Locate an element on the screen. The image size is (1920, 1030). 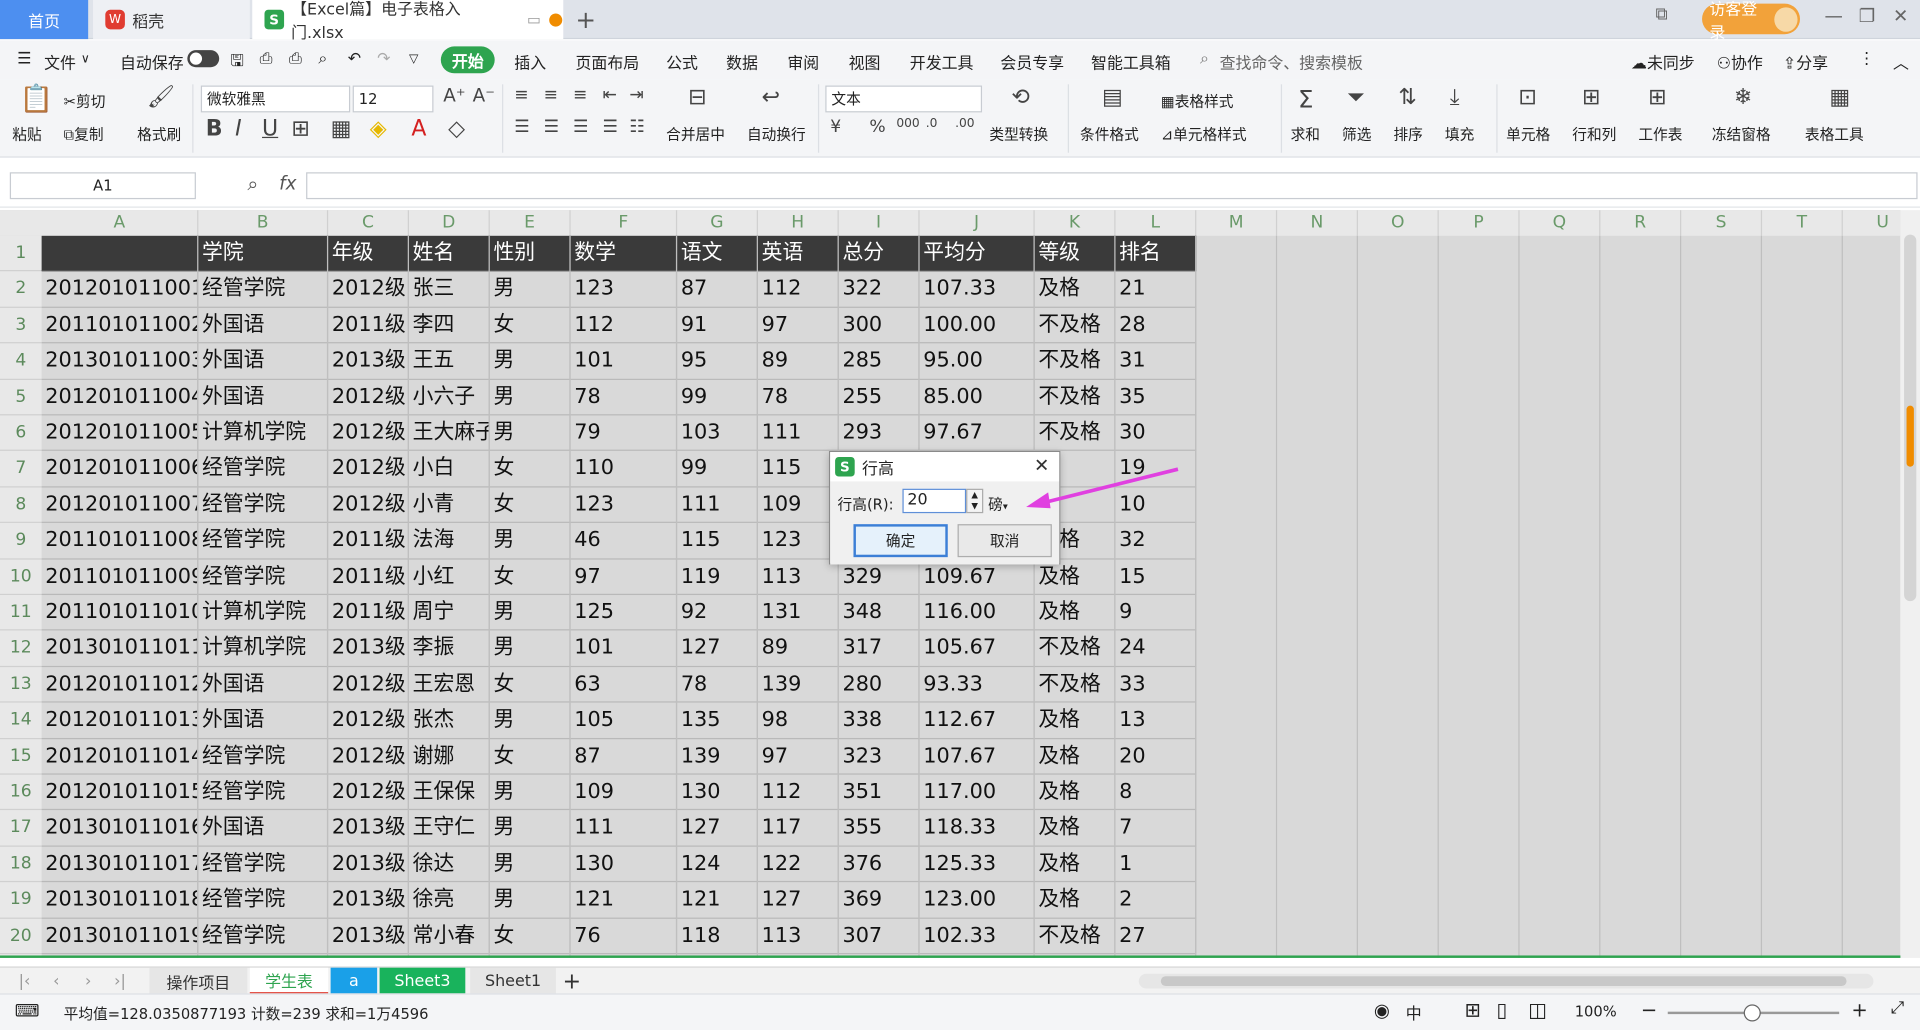
sheet-tab-sheet3: Sheet3 is located at coordinates (422, 981).